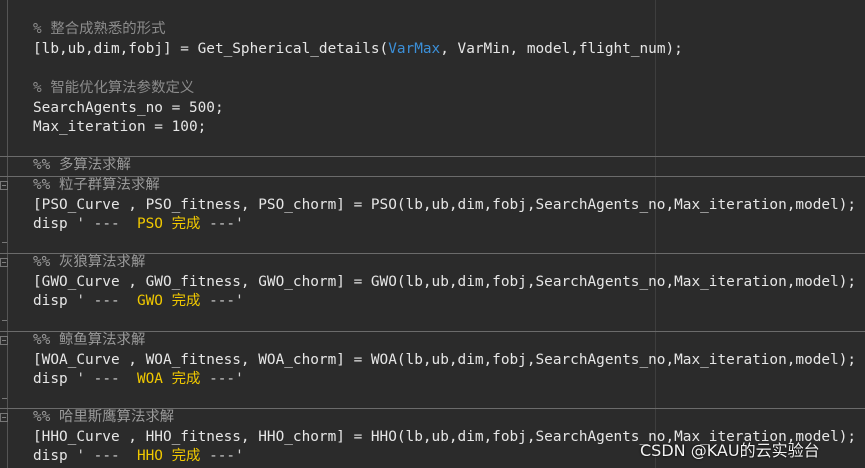 Image resolution: width=865 pixels, height=468 pixels. Describe the element at coordinates (89, 340) in the screenshot. I see `section-title-woa: %% 鲸鱼算法求解` at that location.